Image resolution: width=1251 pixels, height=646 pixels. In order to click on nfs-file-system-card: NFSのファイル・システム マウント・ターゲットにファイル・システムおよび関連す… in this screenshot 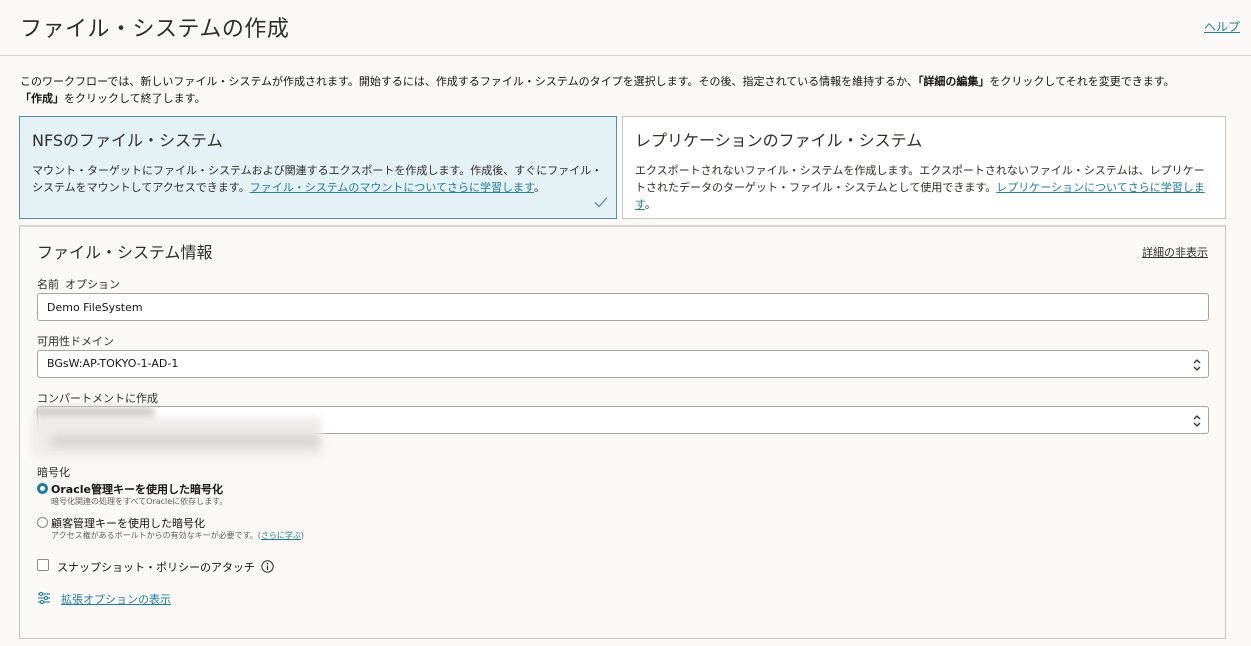, I will do `click(318, 167)`.